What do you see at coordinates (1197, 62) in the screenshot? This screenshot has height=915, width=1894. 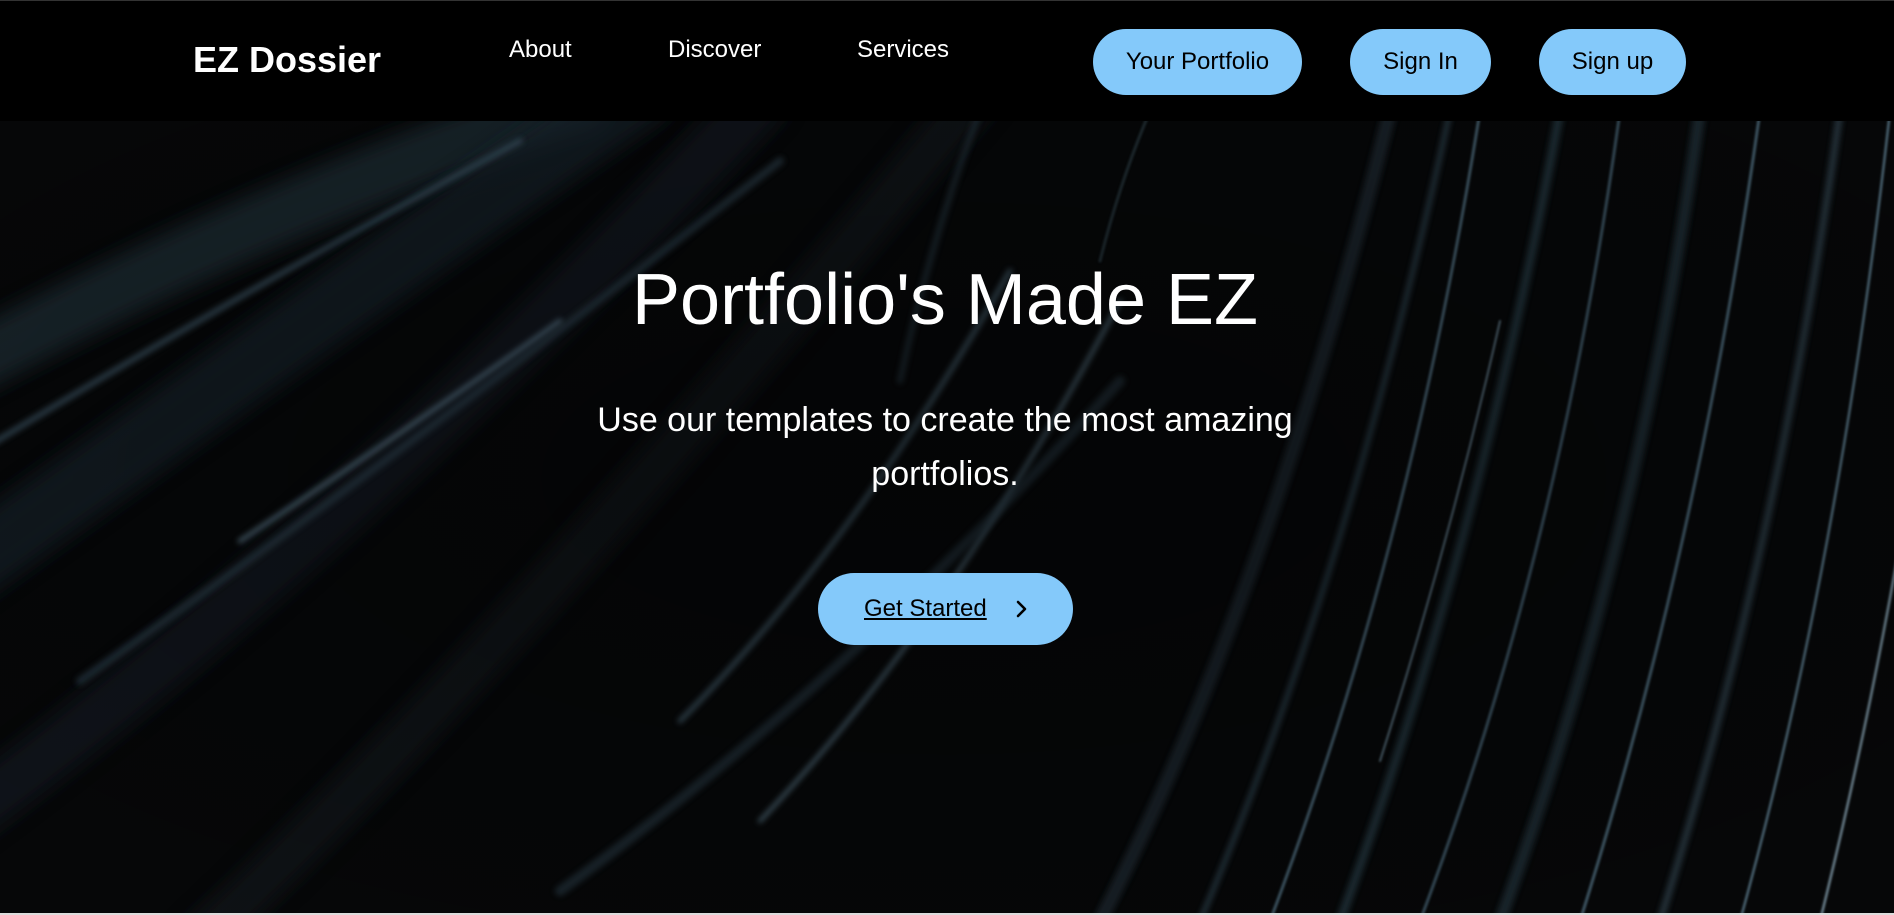 I see `your-portfolio-button: Your Portfolio` at bounding box center [1197, 62].